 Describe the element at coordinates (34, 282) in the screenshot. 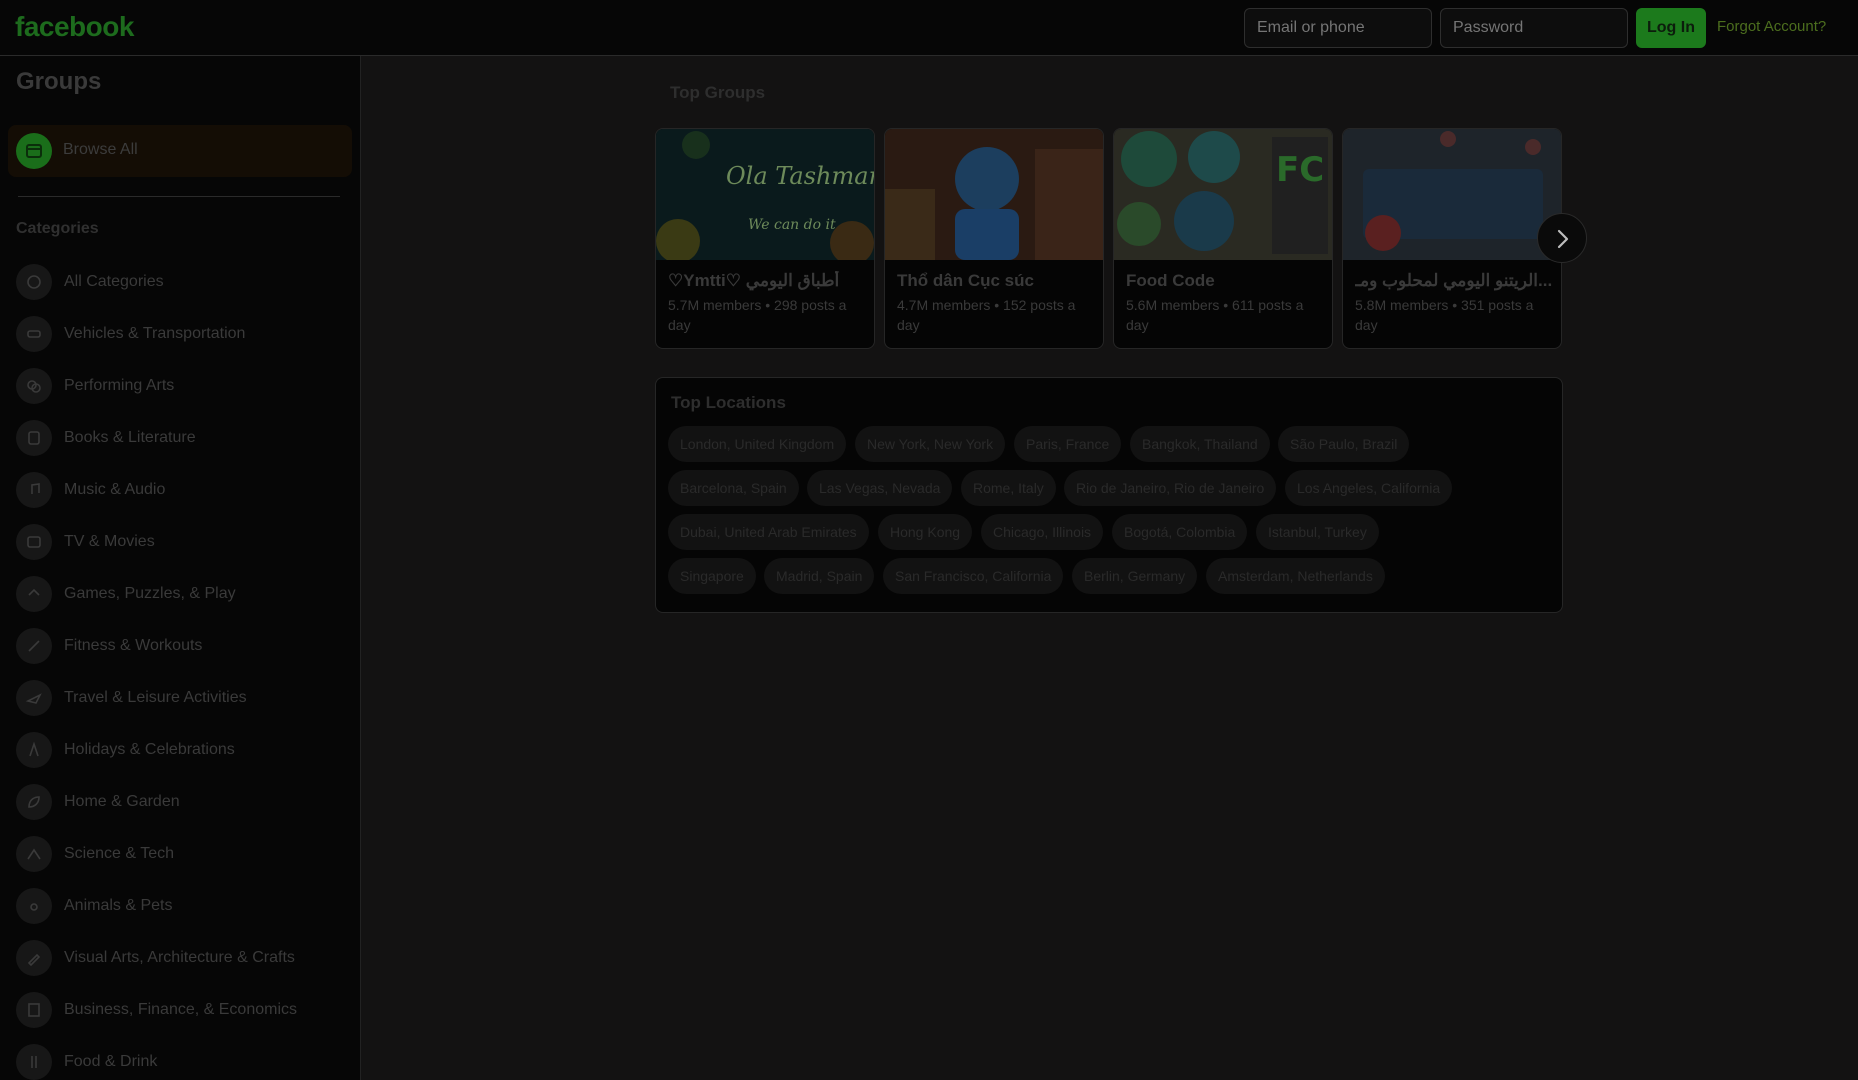

I see `grid-icon` at that location.